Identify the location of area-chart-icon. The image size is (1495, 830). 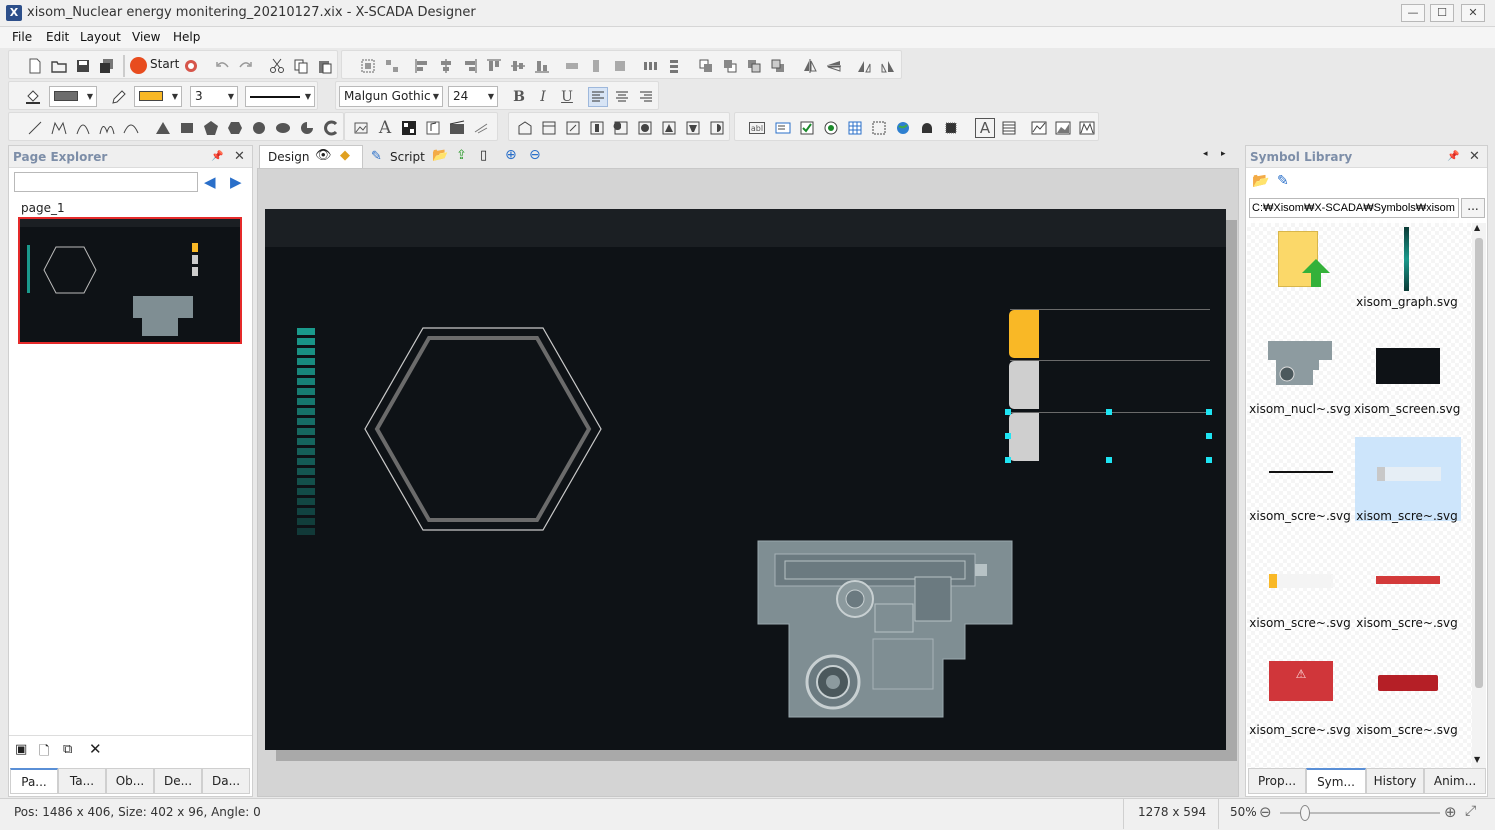
(1063, 128).